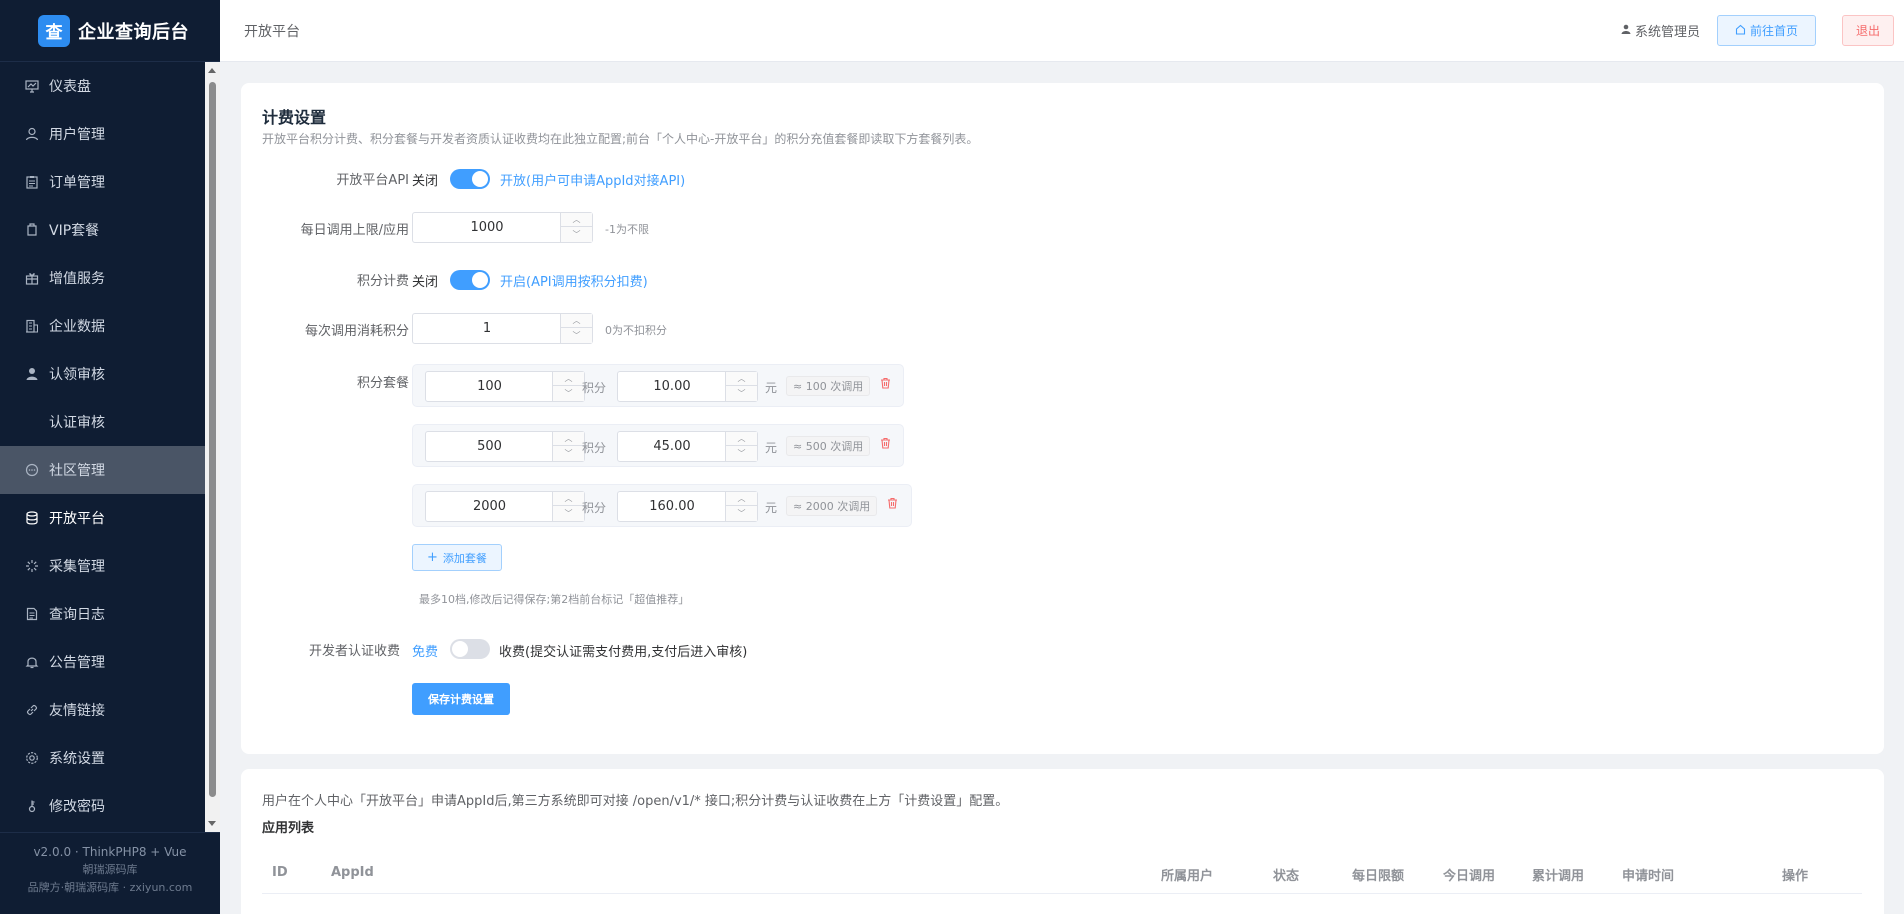  I want to click on package-points-input: 2000 ︿ ﹀, so click(505, 506).